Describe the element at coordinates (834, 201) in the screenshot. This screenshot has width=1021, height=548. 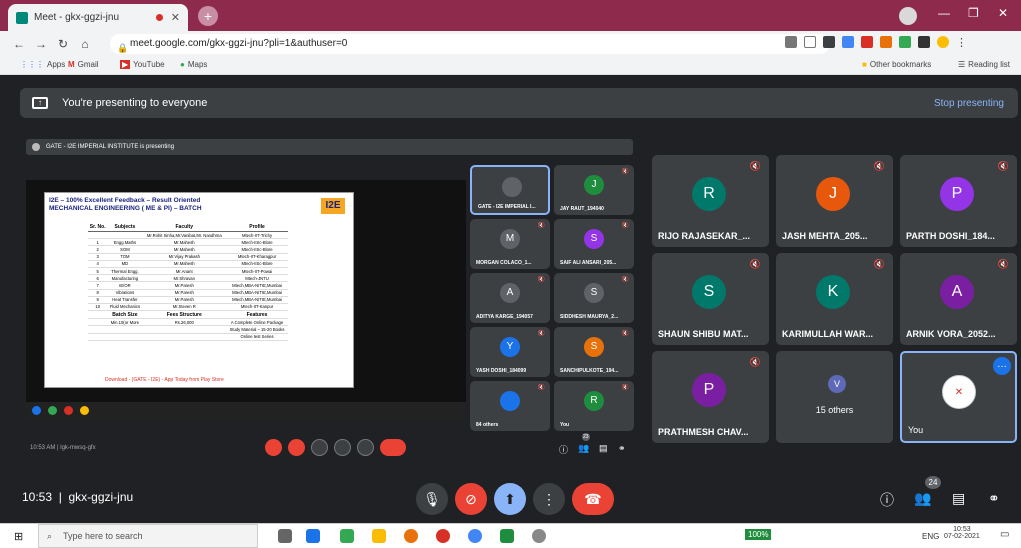
I see `participant-tile: J JASH MEHTA_205... 🔇` at that location.